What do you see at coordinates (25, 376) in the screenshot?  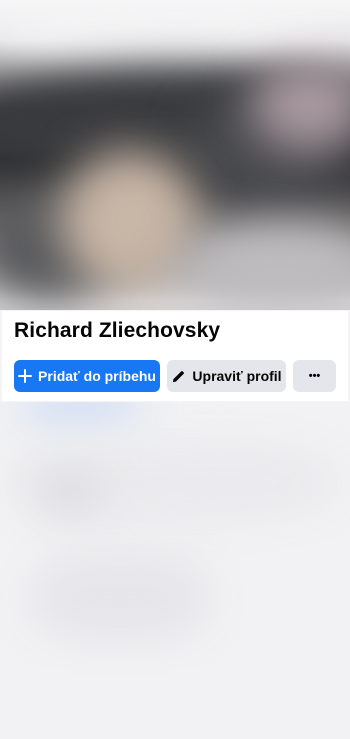 I see `plus-icon` at bounding box center [25, 376].